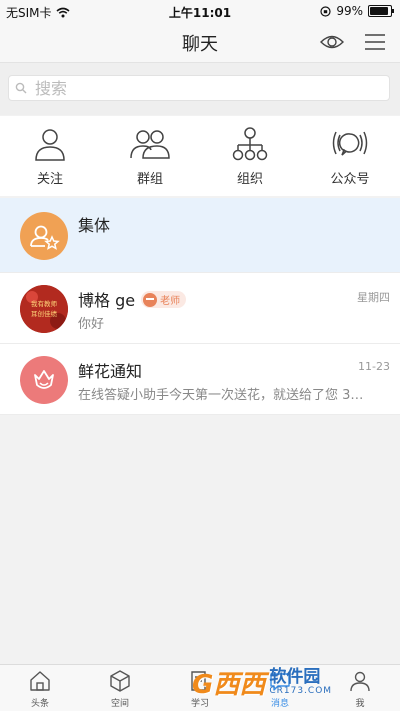 This screenshot has width=400, height=711. What do you see at coordinates (325, 11) in the screenshot?
I see `orientation-lock-icon` at bounding box center [325, 11].